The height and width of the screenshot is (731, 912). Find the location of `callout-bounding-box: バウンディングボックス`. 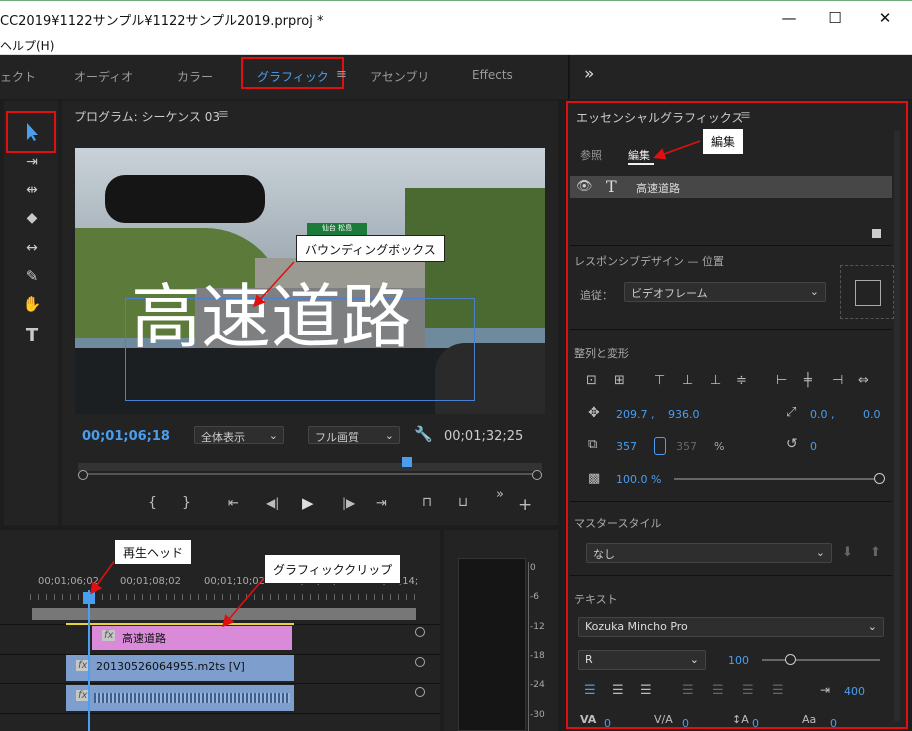

callout-bounding-box: バウンディングボックス is located at coordinates (370, 248).